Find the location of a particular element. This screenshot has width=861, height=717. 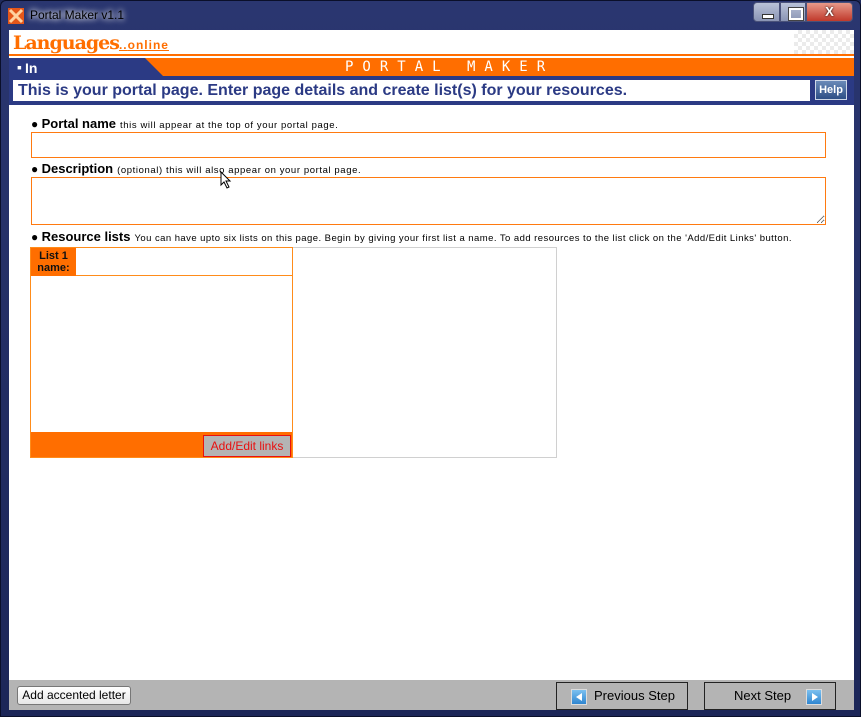

portal-name-title: Portal name is located at coordinates (79, 123).